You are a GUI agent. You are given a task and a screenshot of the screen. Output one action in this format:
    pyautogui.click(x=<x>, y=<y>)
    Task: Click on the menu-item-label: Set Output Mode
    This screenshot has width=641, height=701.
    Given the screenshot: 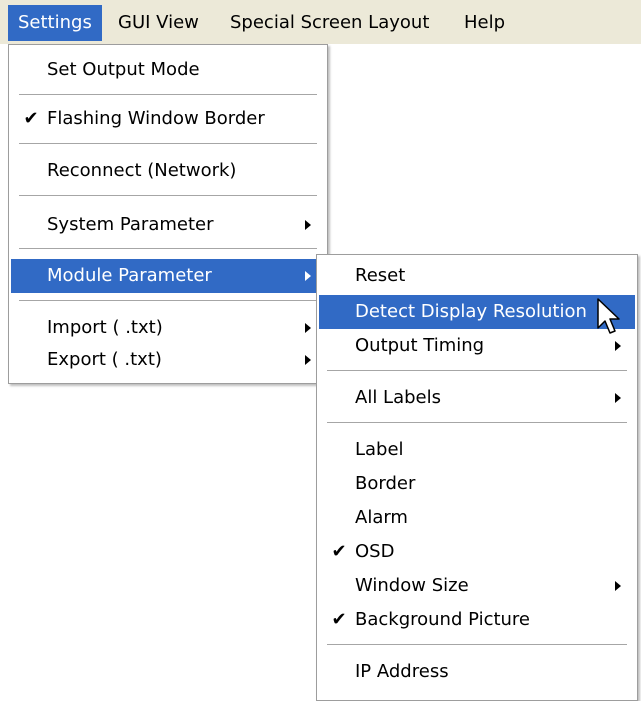 What is the action you would take?
    pyautogui.click(x=123, y=69)
    